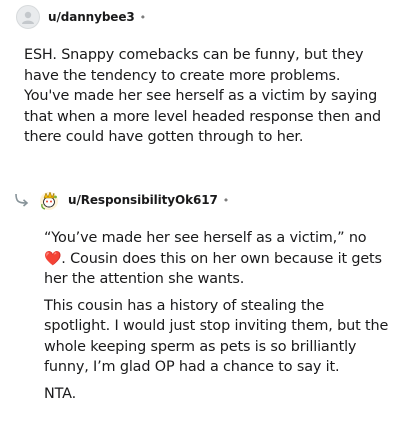  I want to click on default-user-avatar-icon, so click(28, 17).